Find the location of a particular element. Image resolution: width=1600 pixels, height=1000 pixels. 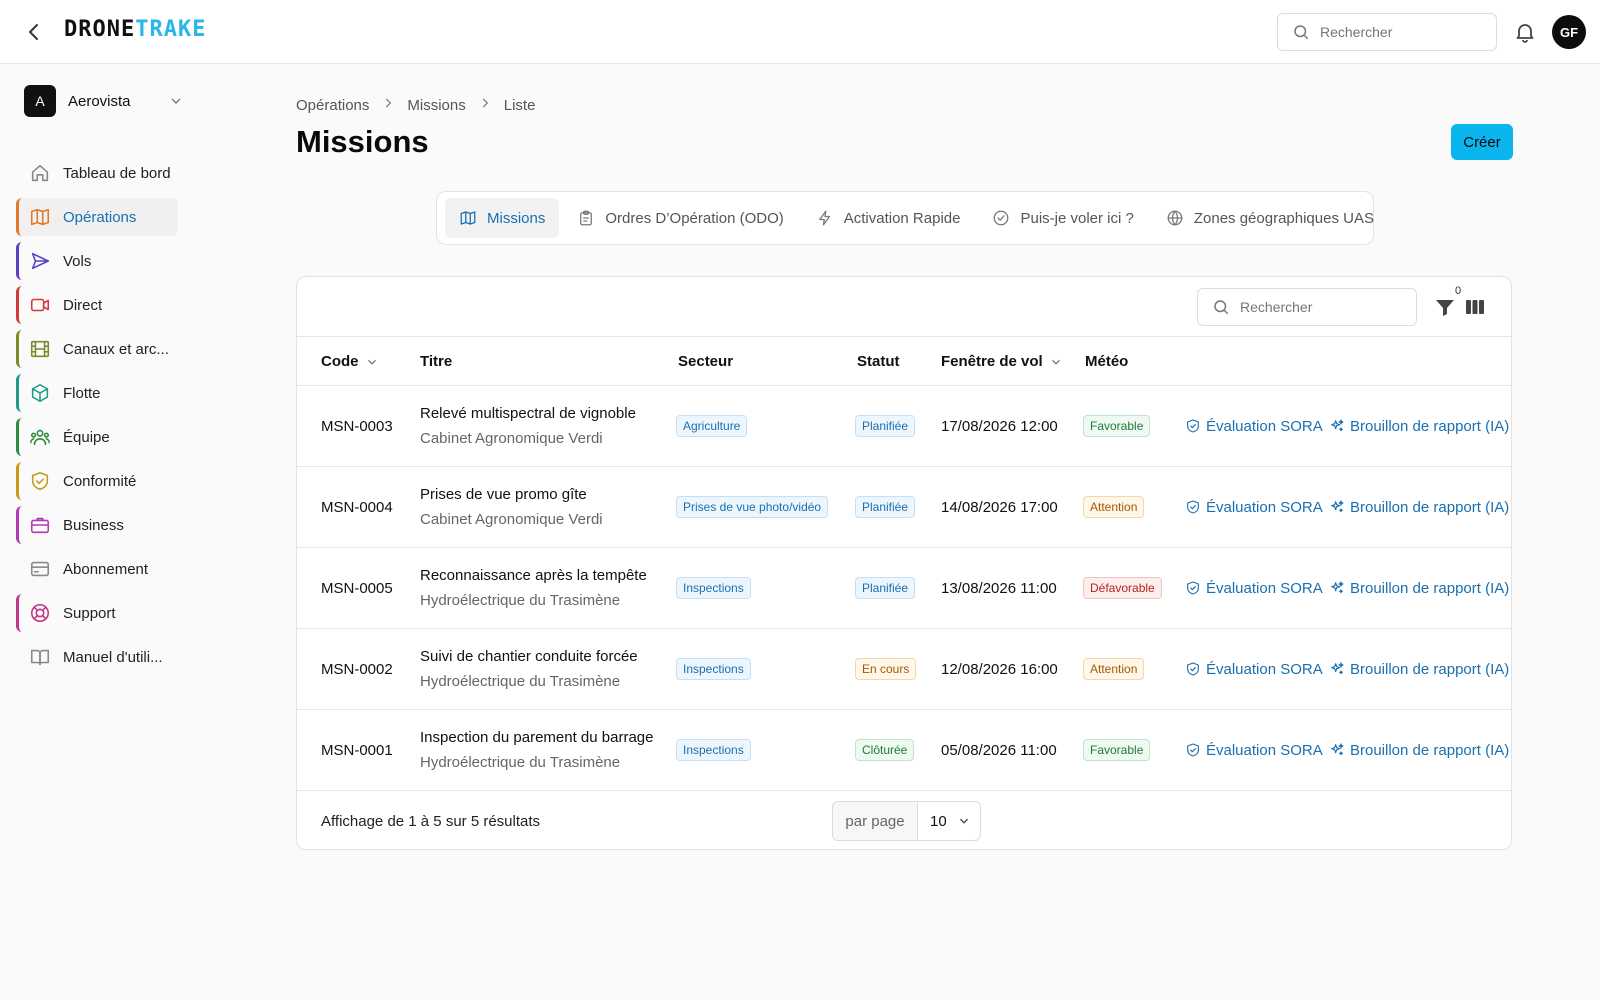

mission-code: MSN-0003 is located at coordinates (357, 426).